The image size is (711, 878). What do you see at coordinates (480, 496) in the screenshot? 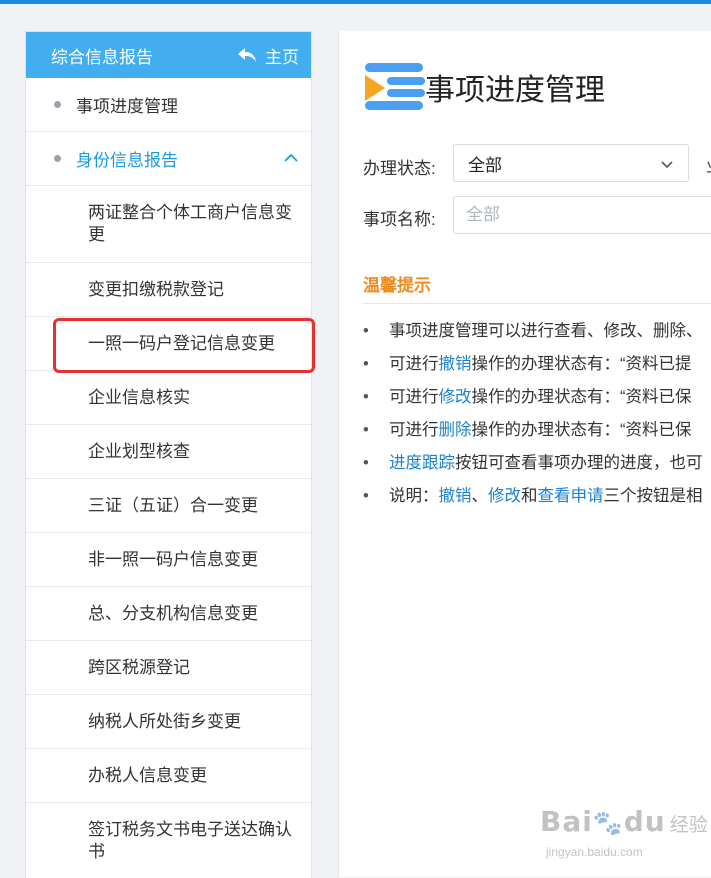
I see `tip-text: 、` at bounding box center [480, 496].